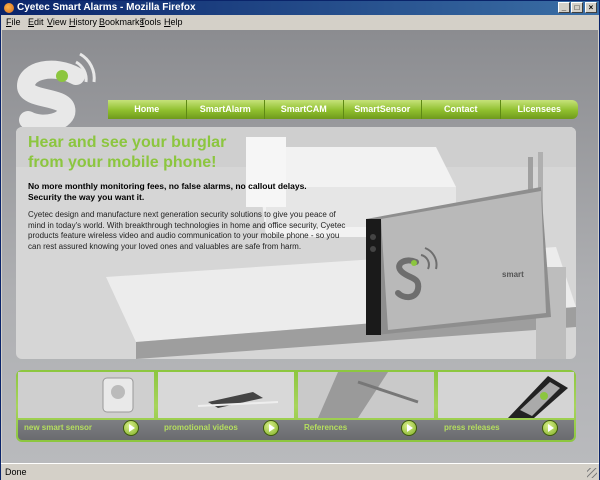 The image size is (600, 480). I want to click on resize-grip-icon, so click(592, 473).